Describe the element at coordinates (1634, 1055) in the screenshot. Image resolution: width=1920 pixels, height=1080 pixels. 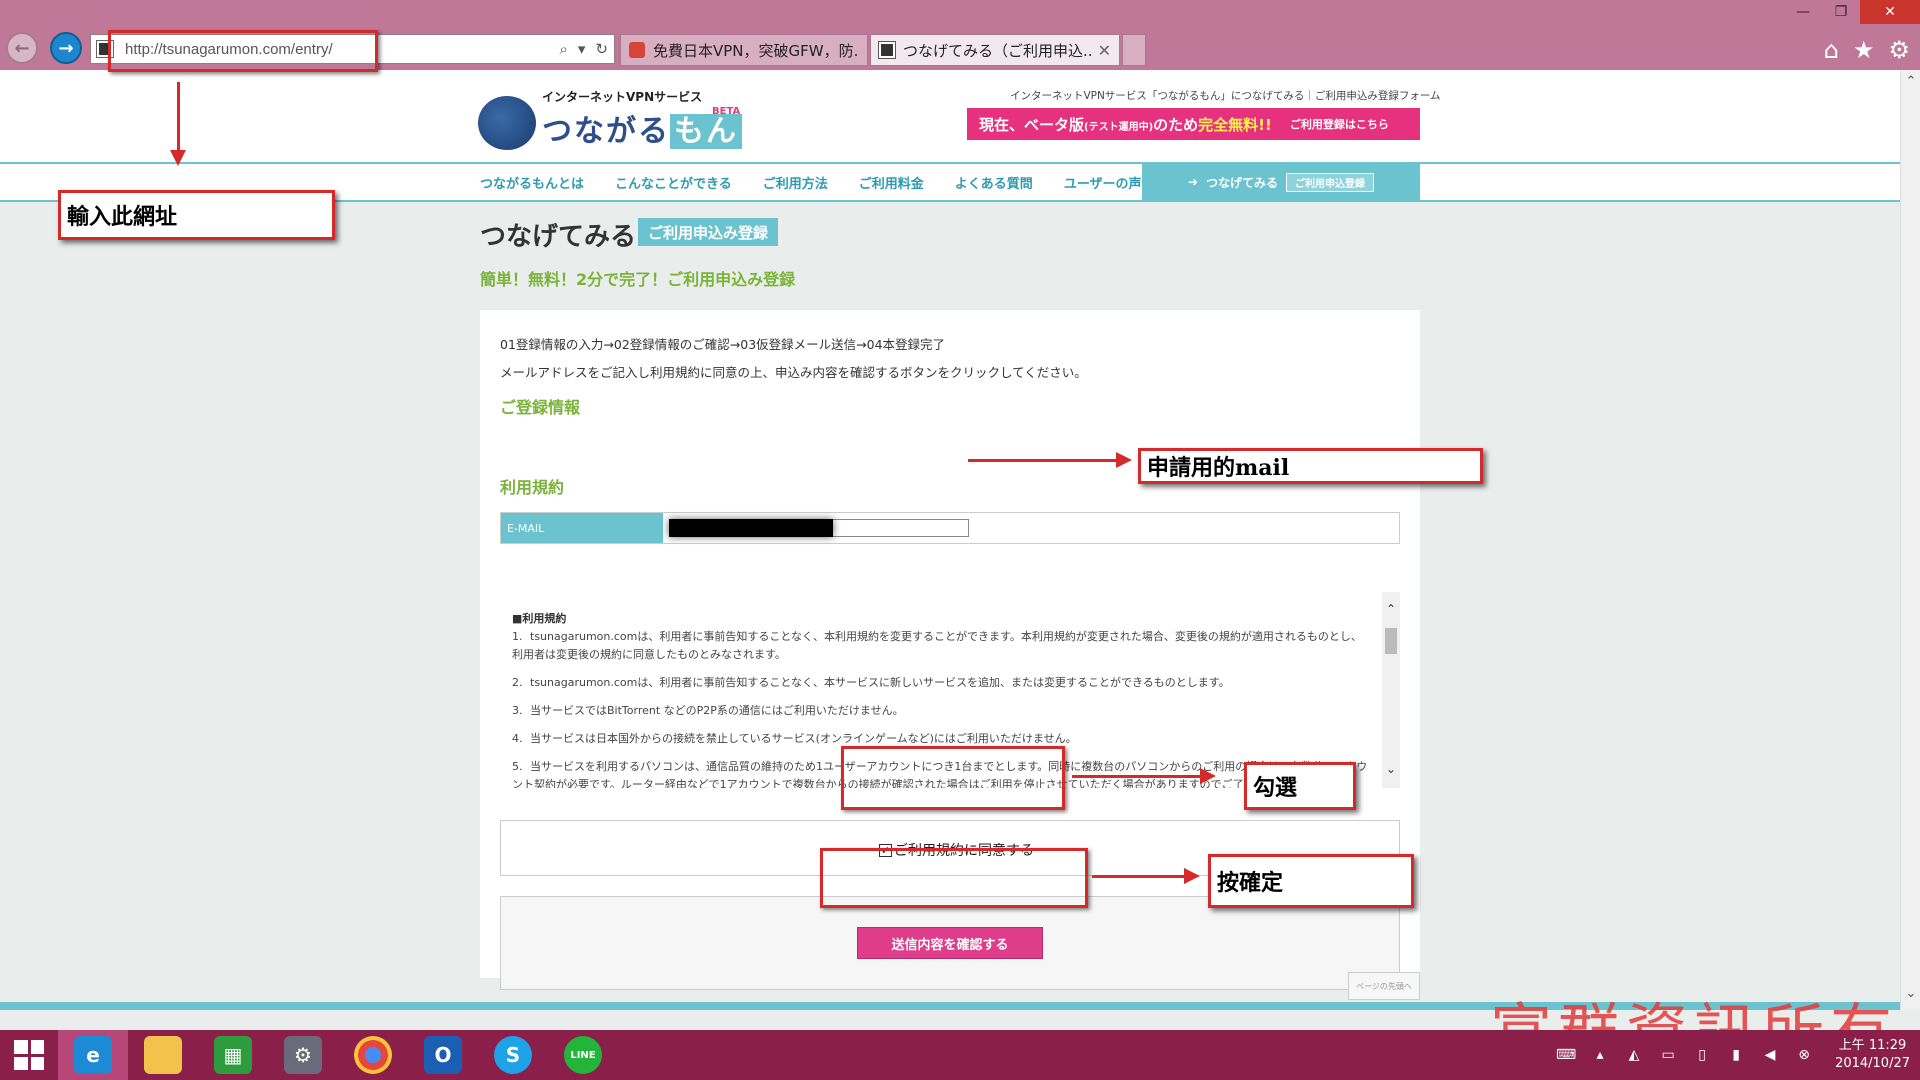
I see `network-app-icon: ◭` at that location.